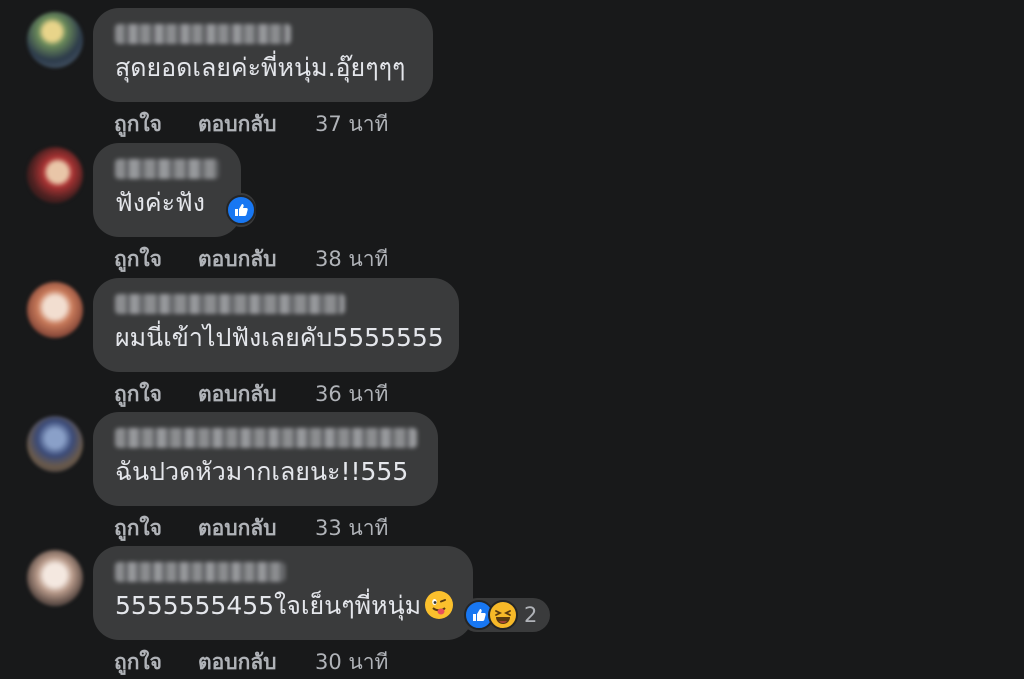  Describe the element at coordinates (439, 605) in the screenshot. I see `tongue-out-emoji-icon` at that location.